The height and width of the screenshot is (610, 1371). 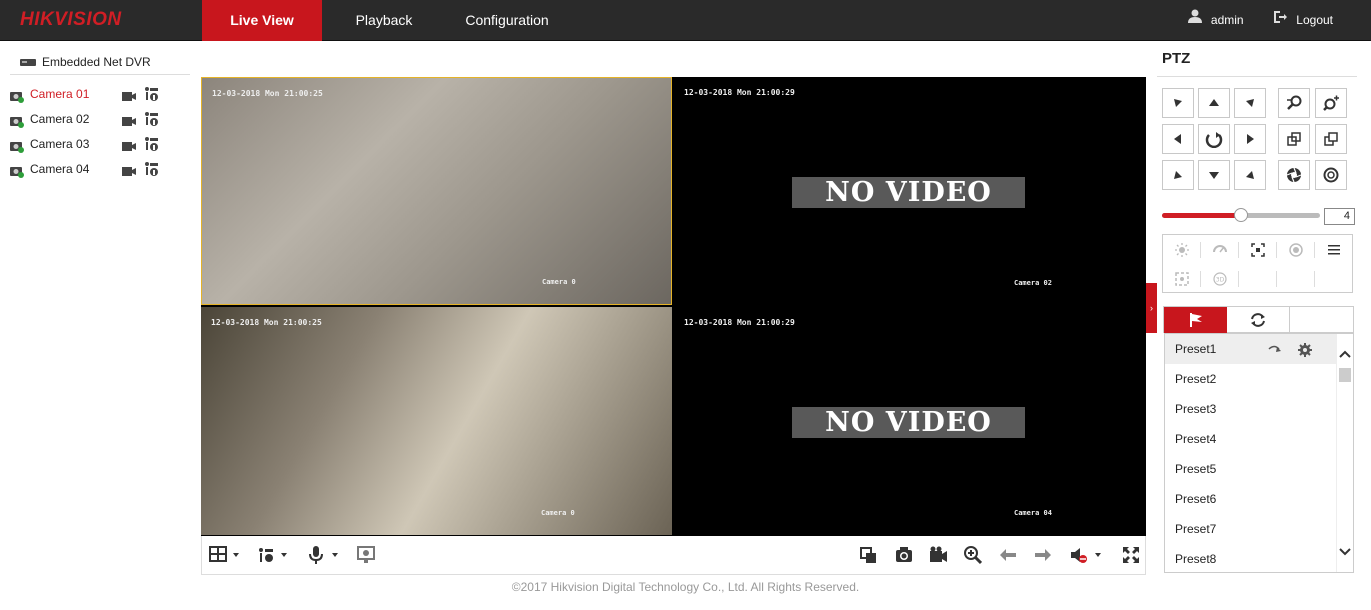 I want to click on patrol-icon, so click(x=1258, y=320).